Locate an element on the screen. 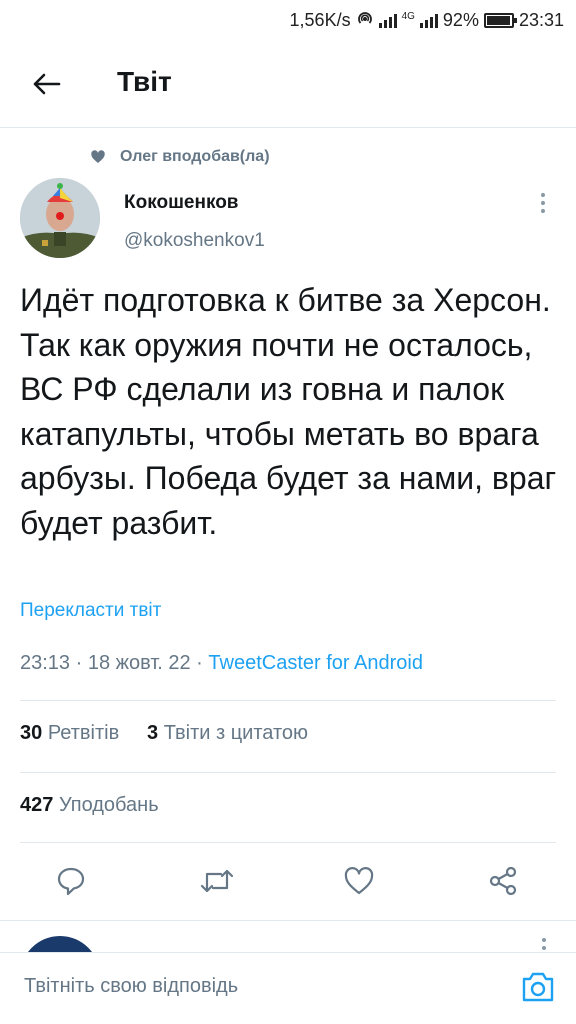 This screenshot has width=576, height=1024. heart-outline-icon is located at coordinates (359, 881).